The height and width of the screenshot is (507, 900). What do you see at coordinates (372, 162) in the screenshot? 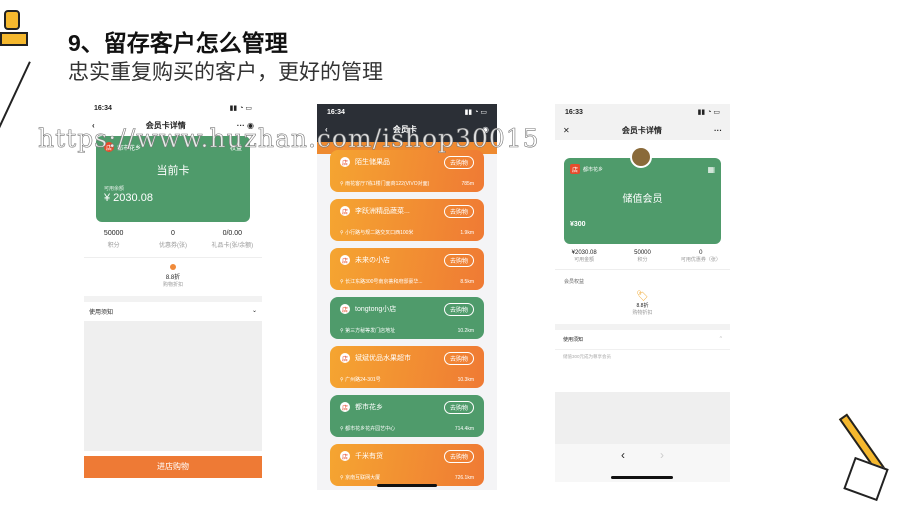
I see `store-name: 陌生储果品` at bounding box center [372, 162].